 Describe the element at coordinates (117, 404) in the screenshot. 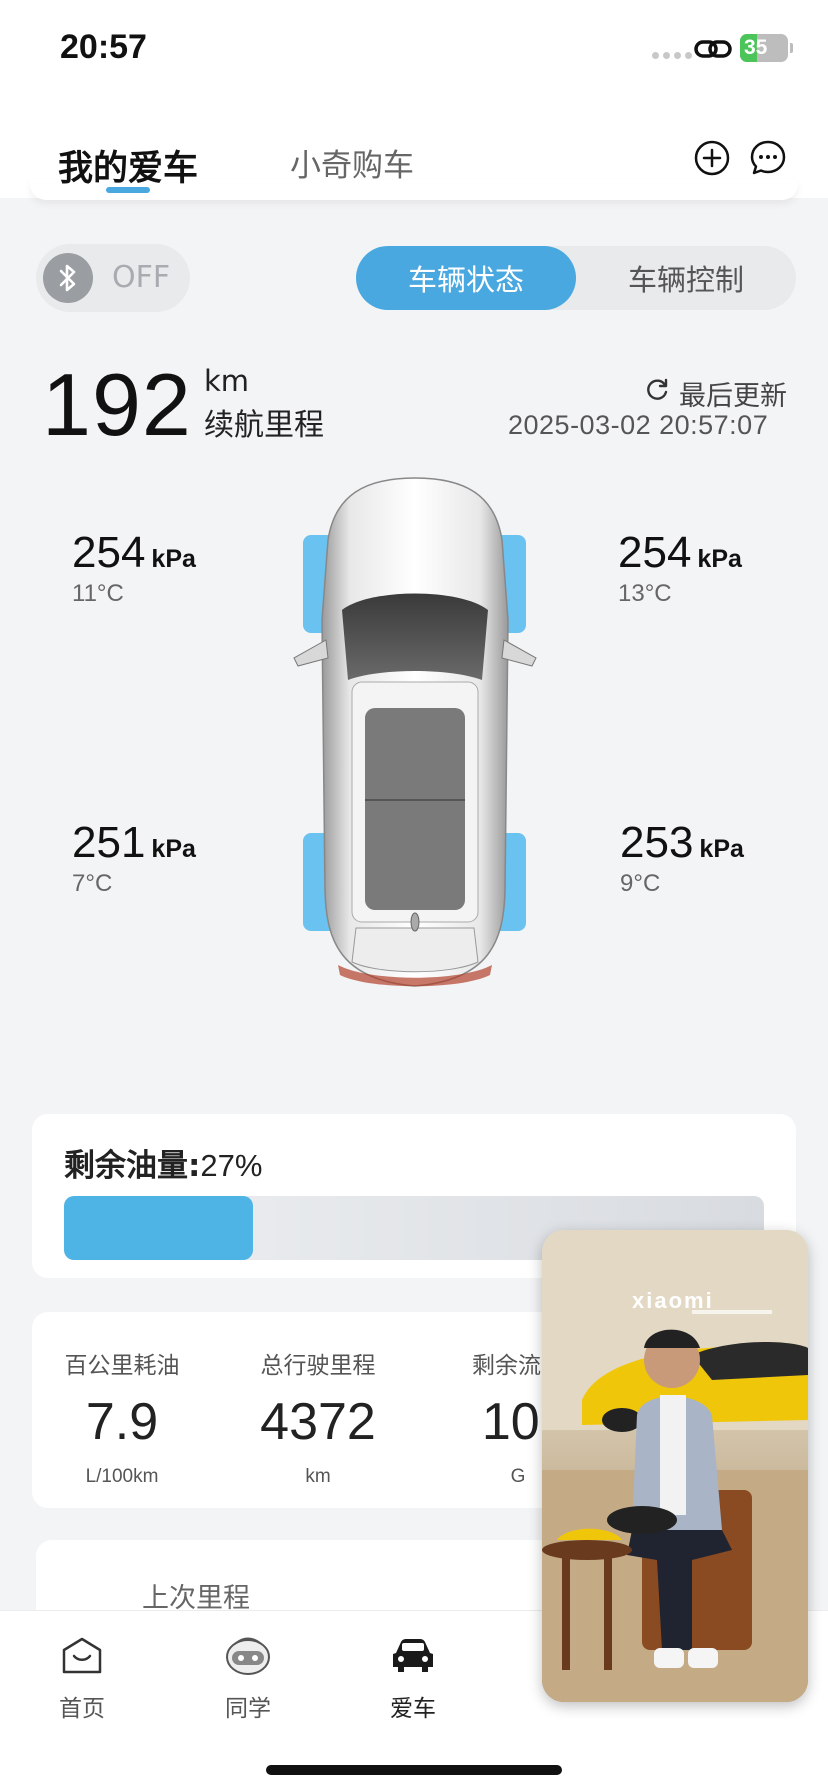

I see `range-value: 192` at that location.